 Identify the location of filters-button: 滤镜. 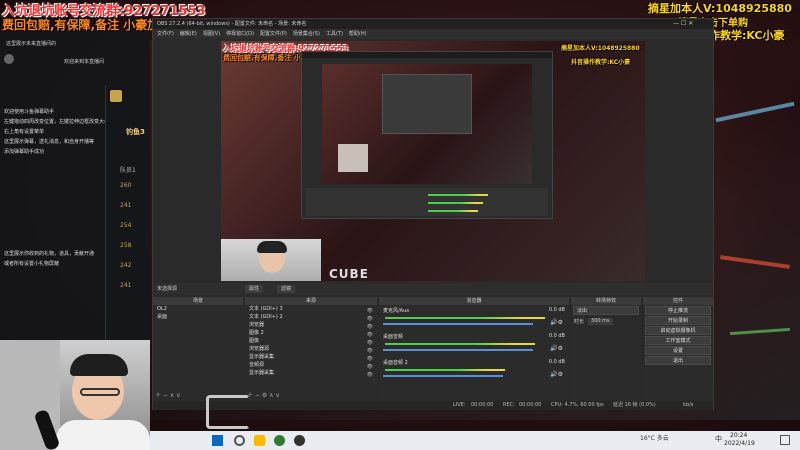
(286, 289).